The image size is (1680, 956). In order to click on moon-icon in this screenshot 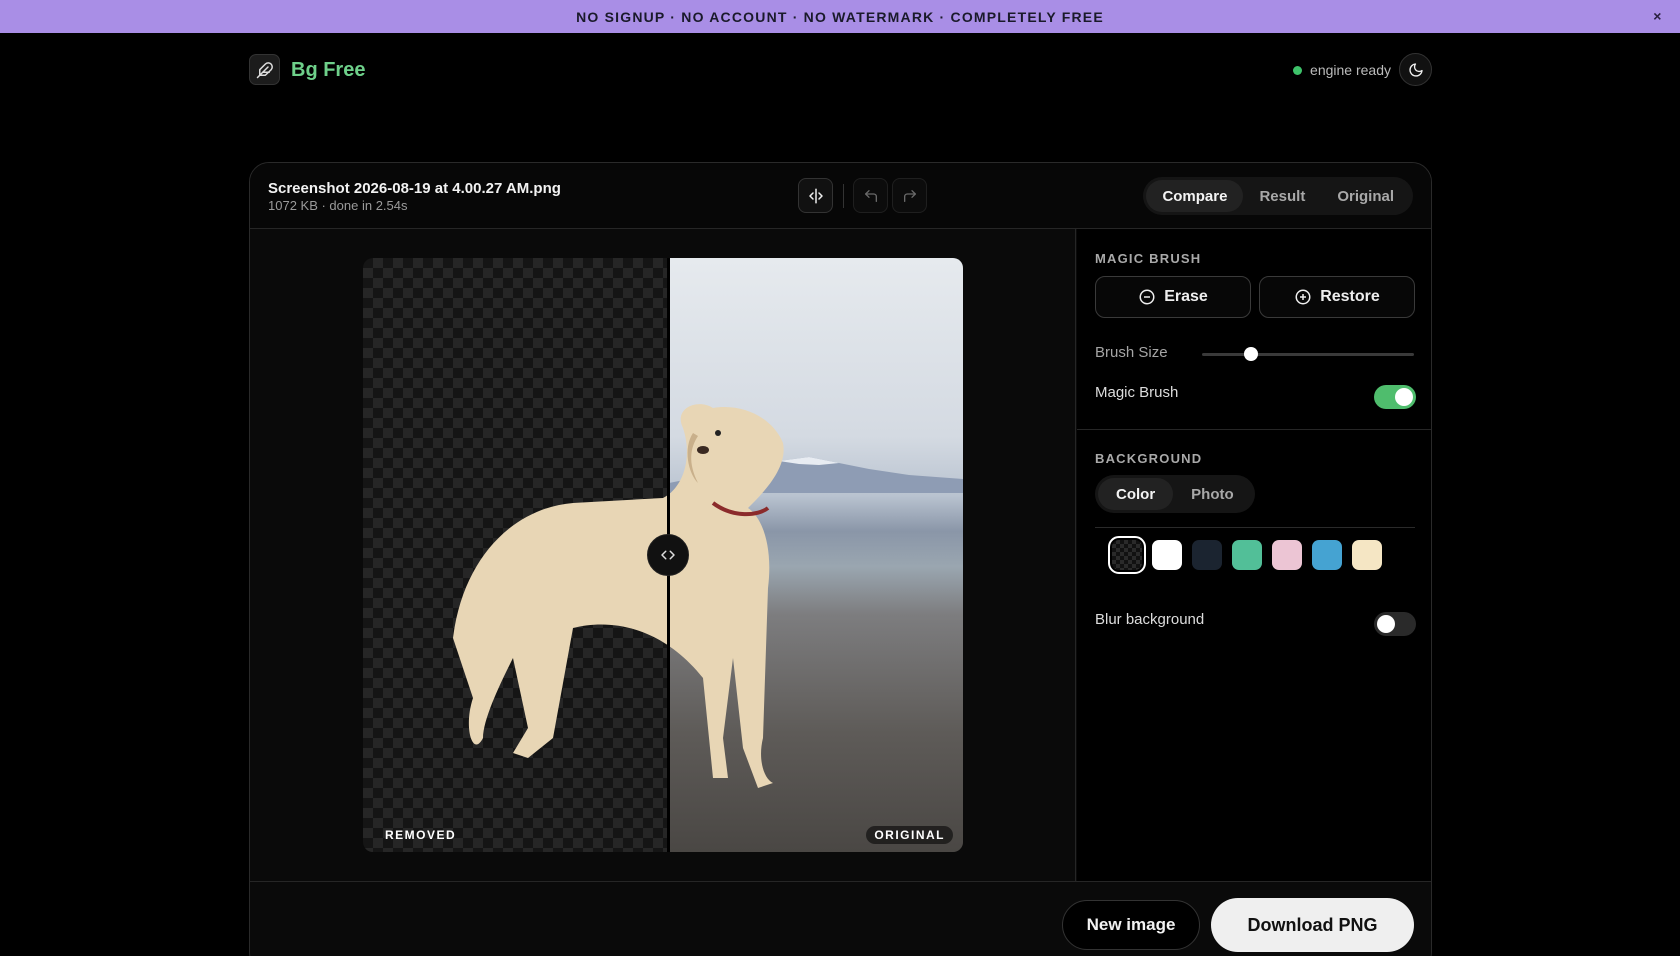, I will do `click(1415, 69)`.